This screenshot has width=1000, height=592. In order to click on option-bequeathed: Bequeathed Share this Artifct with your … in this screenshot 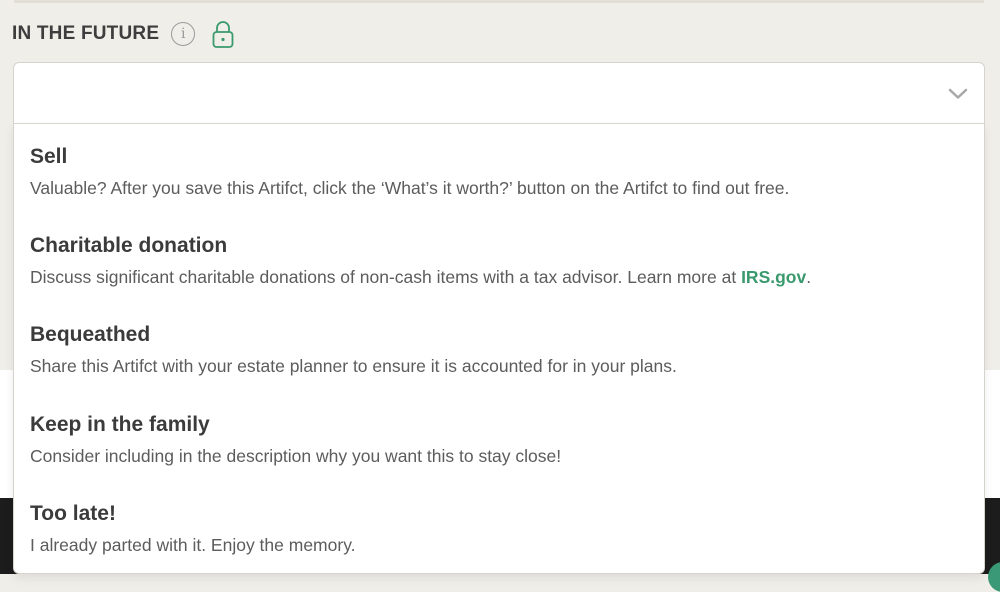, I will do `click(499, 346)`.